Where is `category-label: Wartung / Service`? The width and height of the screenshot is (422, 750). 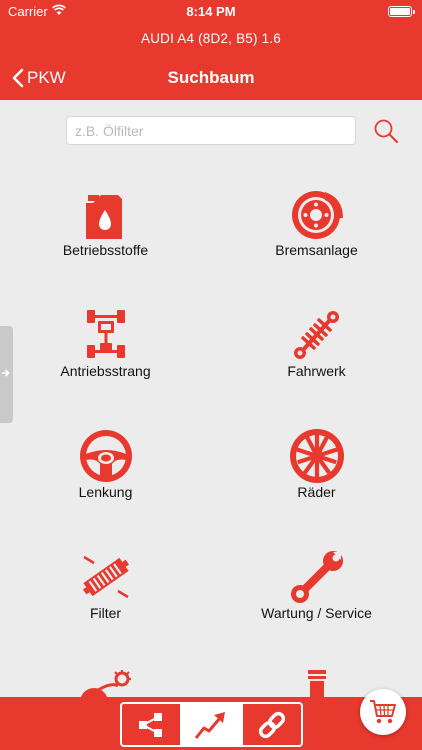 category-label: Wartung / Service is located at coordinates (316, 613).